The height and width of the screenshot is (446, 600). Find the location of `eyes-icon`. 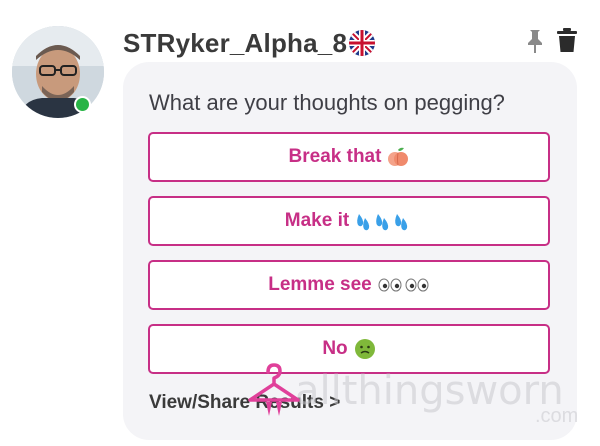

eyes-icon is located at coordinates (404, 285).